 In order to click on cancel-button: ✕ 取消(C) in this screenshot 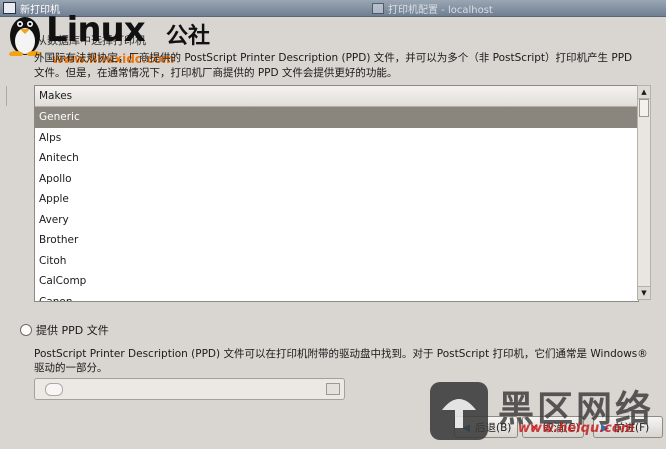, I will do `click(553, 427)`.